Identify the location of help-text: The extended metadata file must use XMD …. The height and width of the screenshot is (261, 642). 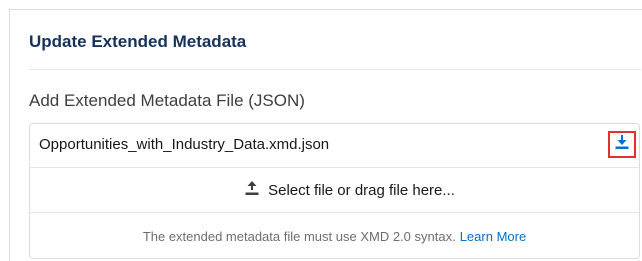
(299, 236).